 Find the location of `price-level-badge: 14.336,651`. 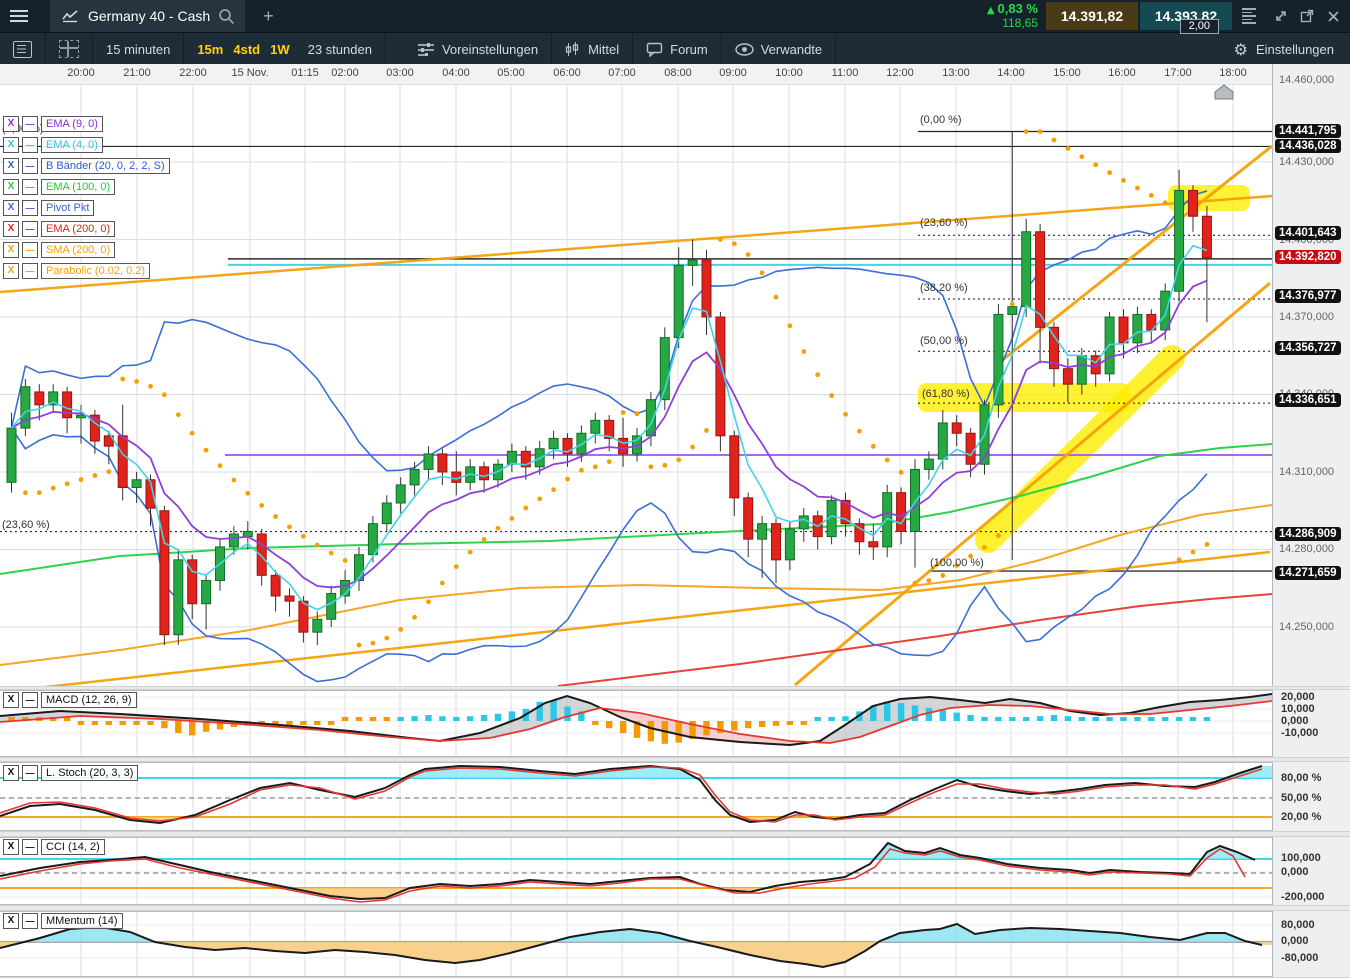

price-level-badge: 14.336,651 is located at coordinates (1308, 400).